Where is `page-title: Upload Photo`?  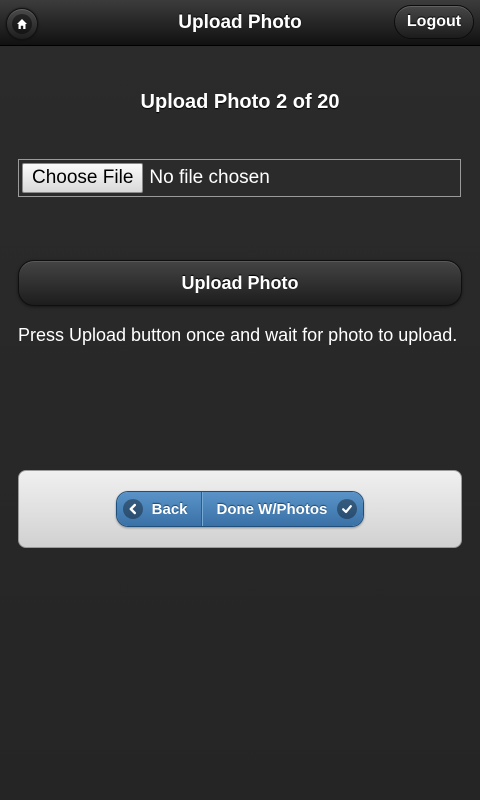
page-title: Upload Photo is located at coordinates (240, 22).